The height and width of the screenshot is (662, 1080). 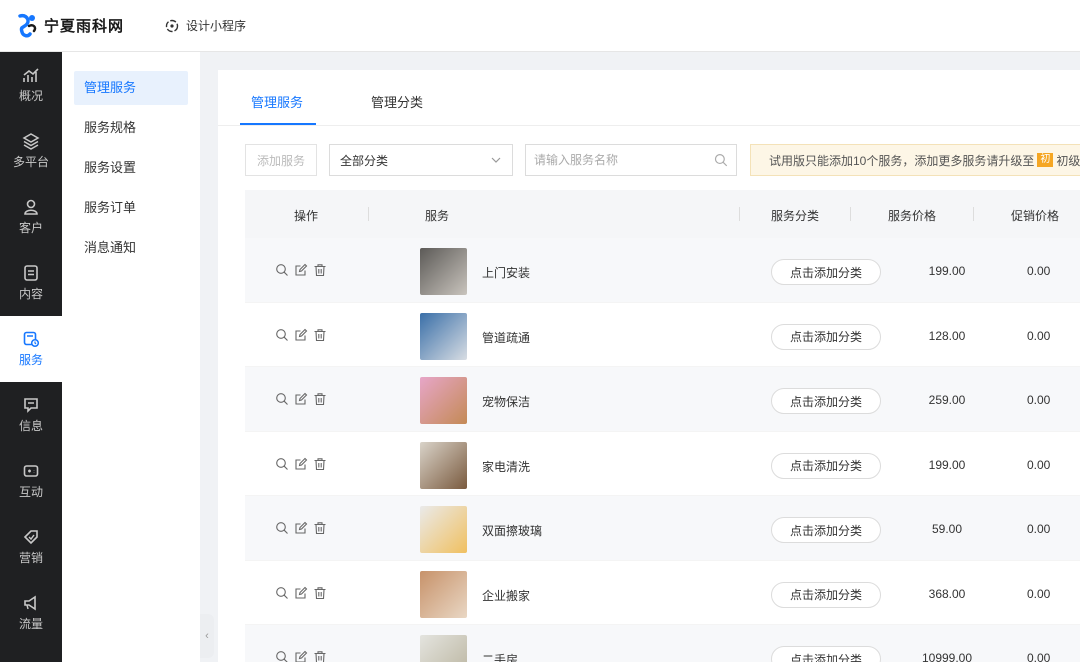 I want to click on service-name: 企业搬家, so click(x=506, y=595).